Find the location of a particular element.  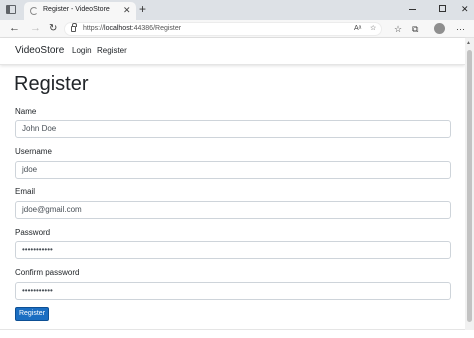

email-input: jdoe@gmail.com is located at coordinates (233, 210).